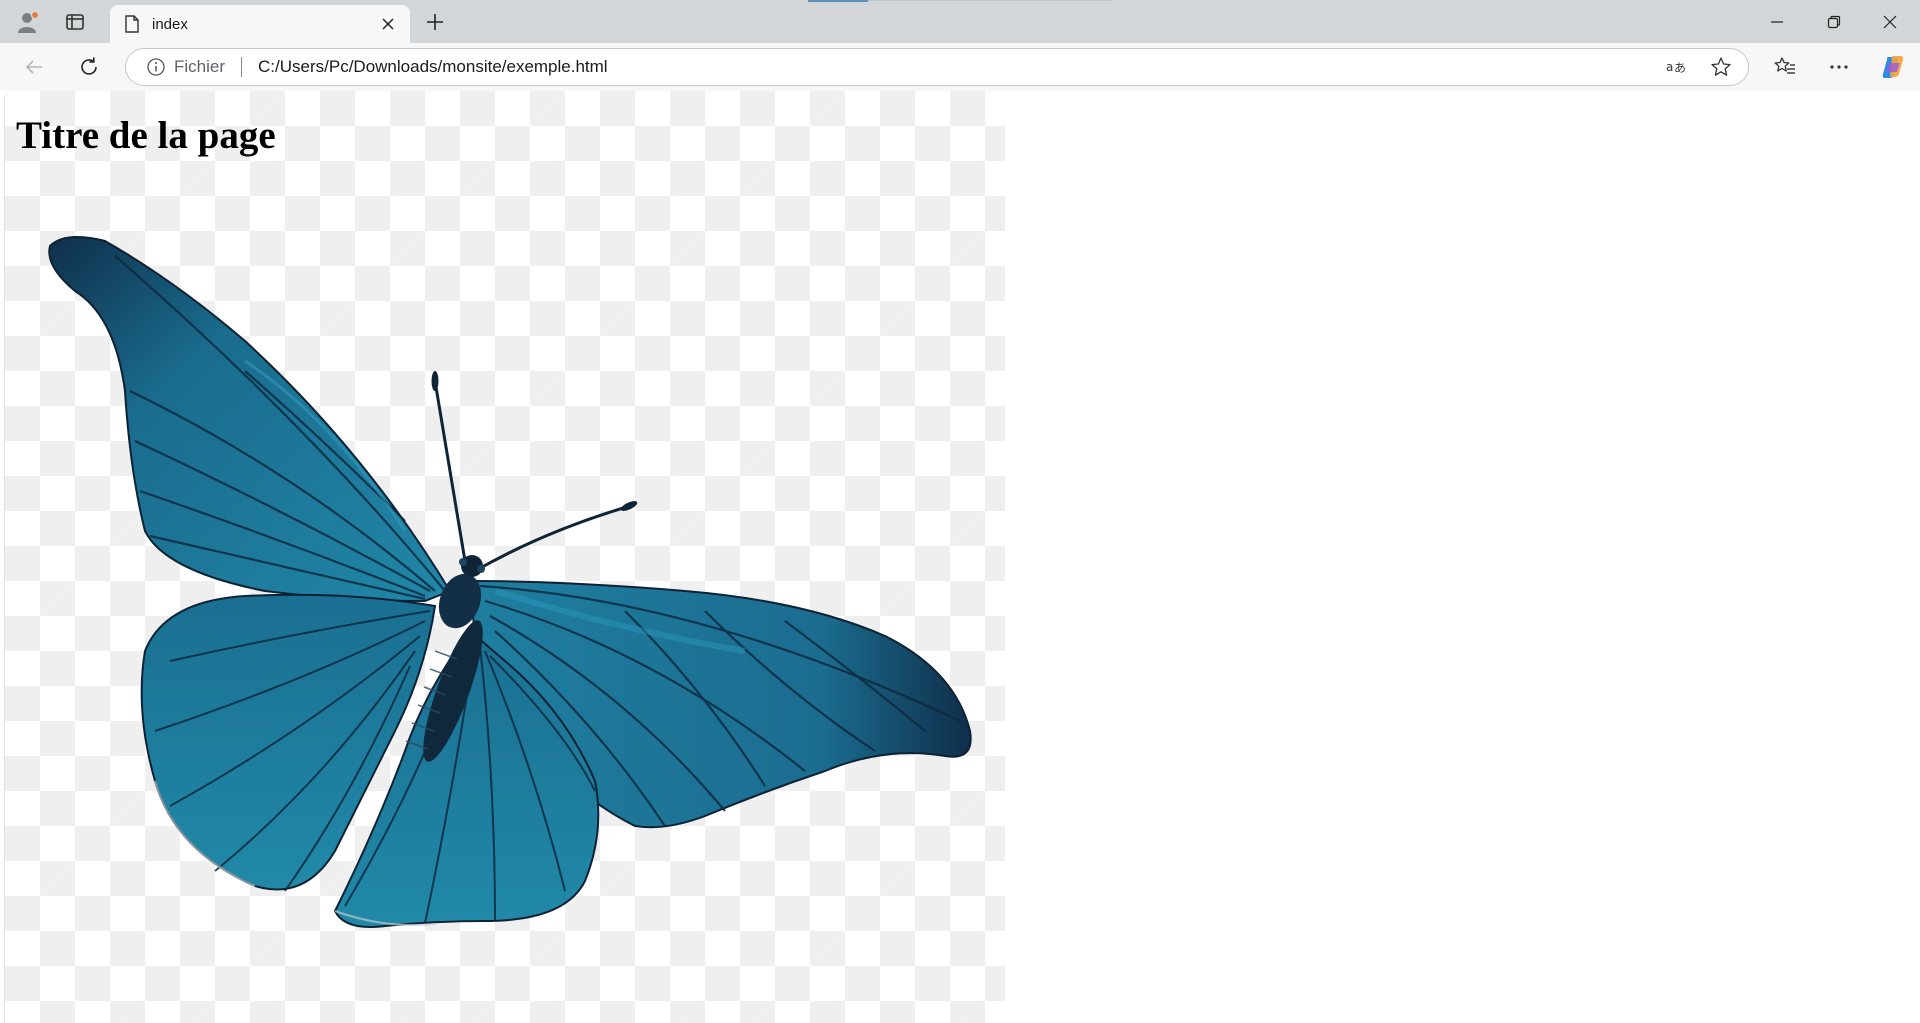  I want to click on minimize-button, so click(1777, 21).